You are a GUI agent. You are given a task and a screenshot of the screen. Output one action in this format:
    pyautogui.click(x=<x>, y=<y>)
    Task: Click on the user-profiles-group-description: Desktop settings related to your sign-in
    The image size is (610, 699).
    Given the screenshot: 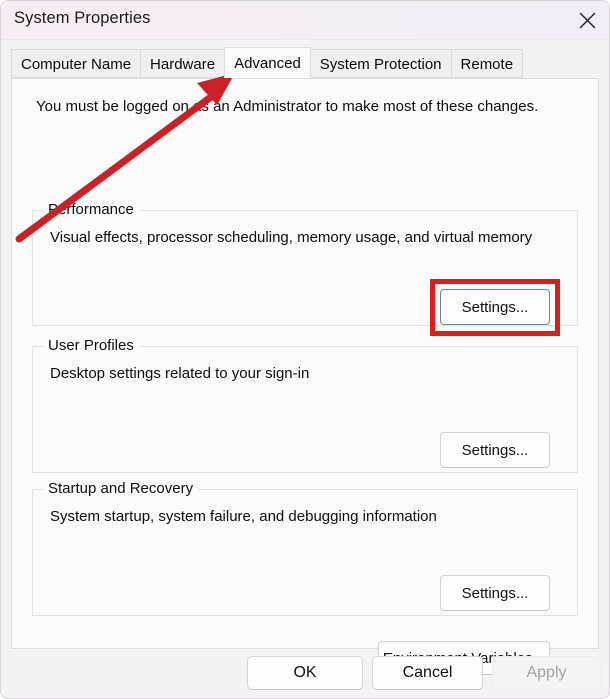 What is the action you would take?
    pyautogui.click(x=180, y=373)
    